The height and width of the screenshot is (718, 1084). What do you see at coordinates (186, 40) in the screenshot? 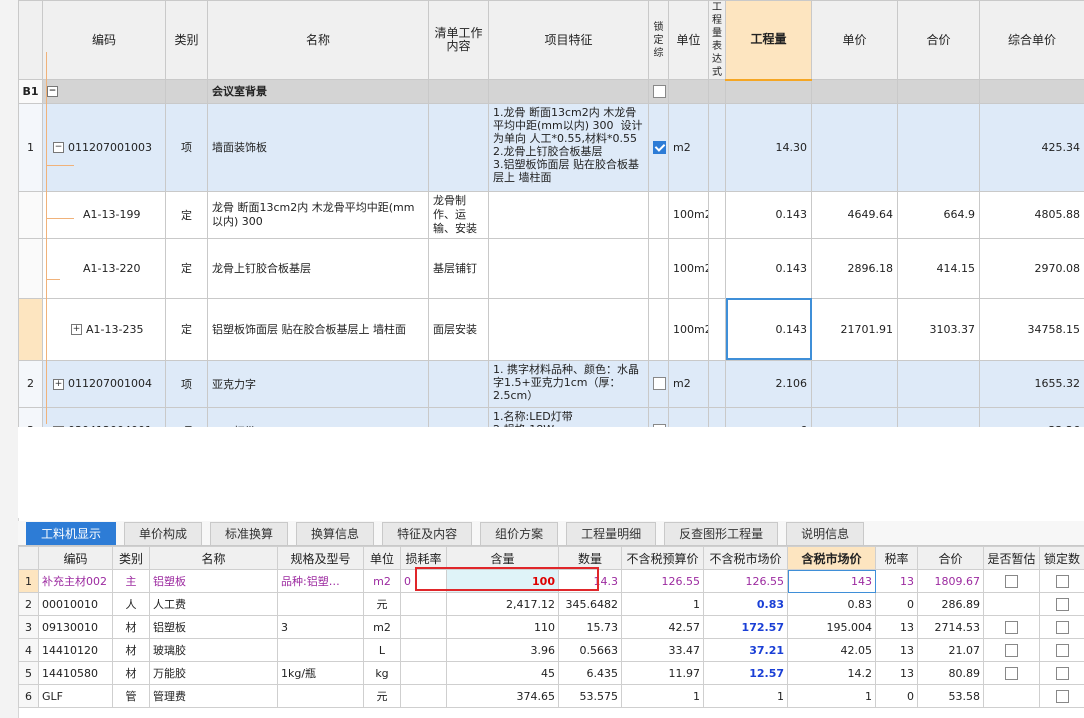
I see `col-type: 类别` at bounding box center [186, 40].